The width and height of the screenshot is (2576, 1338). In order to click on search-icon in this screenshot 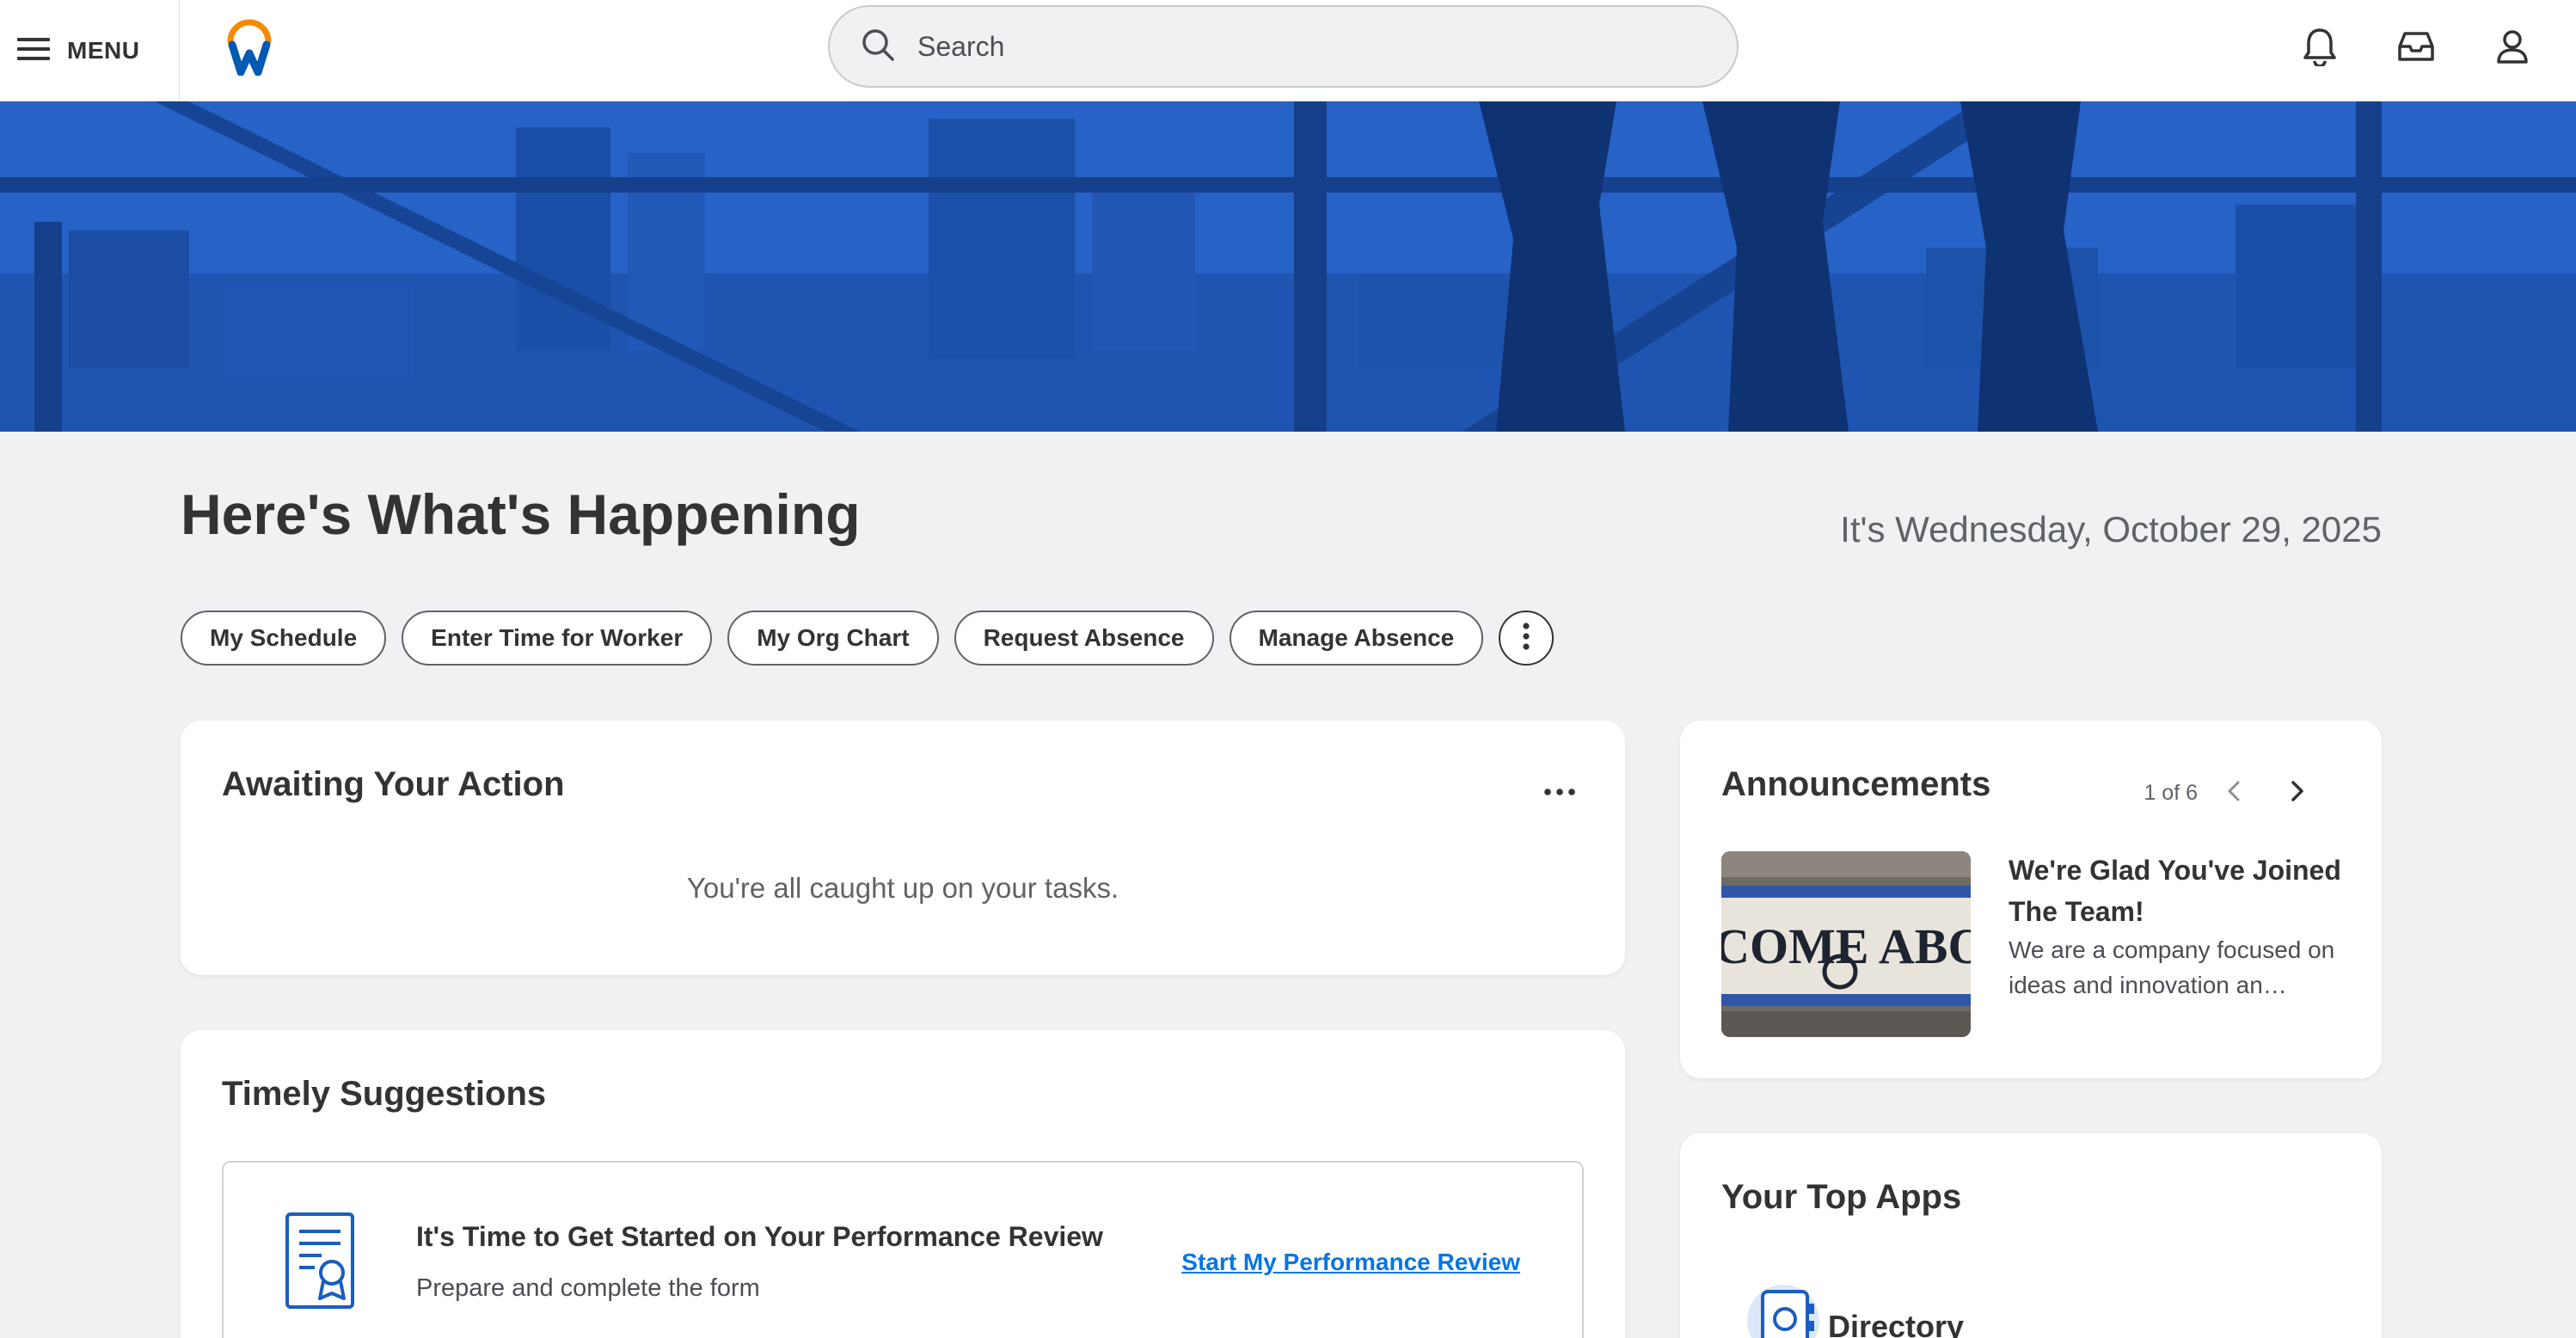, I will do `click(878, 47)`.